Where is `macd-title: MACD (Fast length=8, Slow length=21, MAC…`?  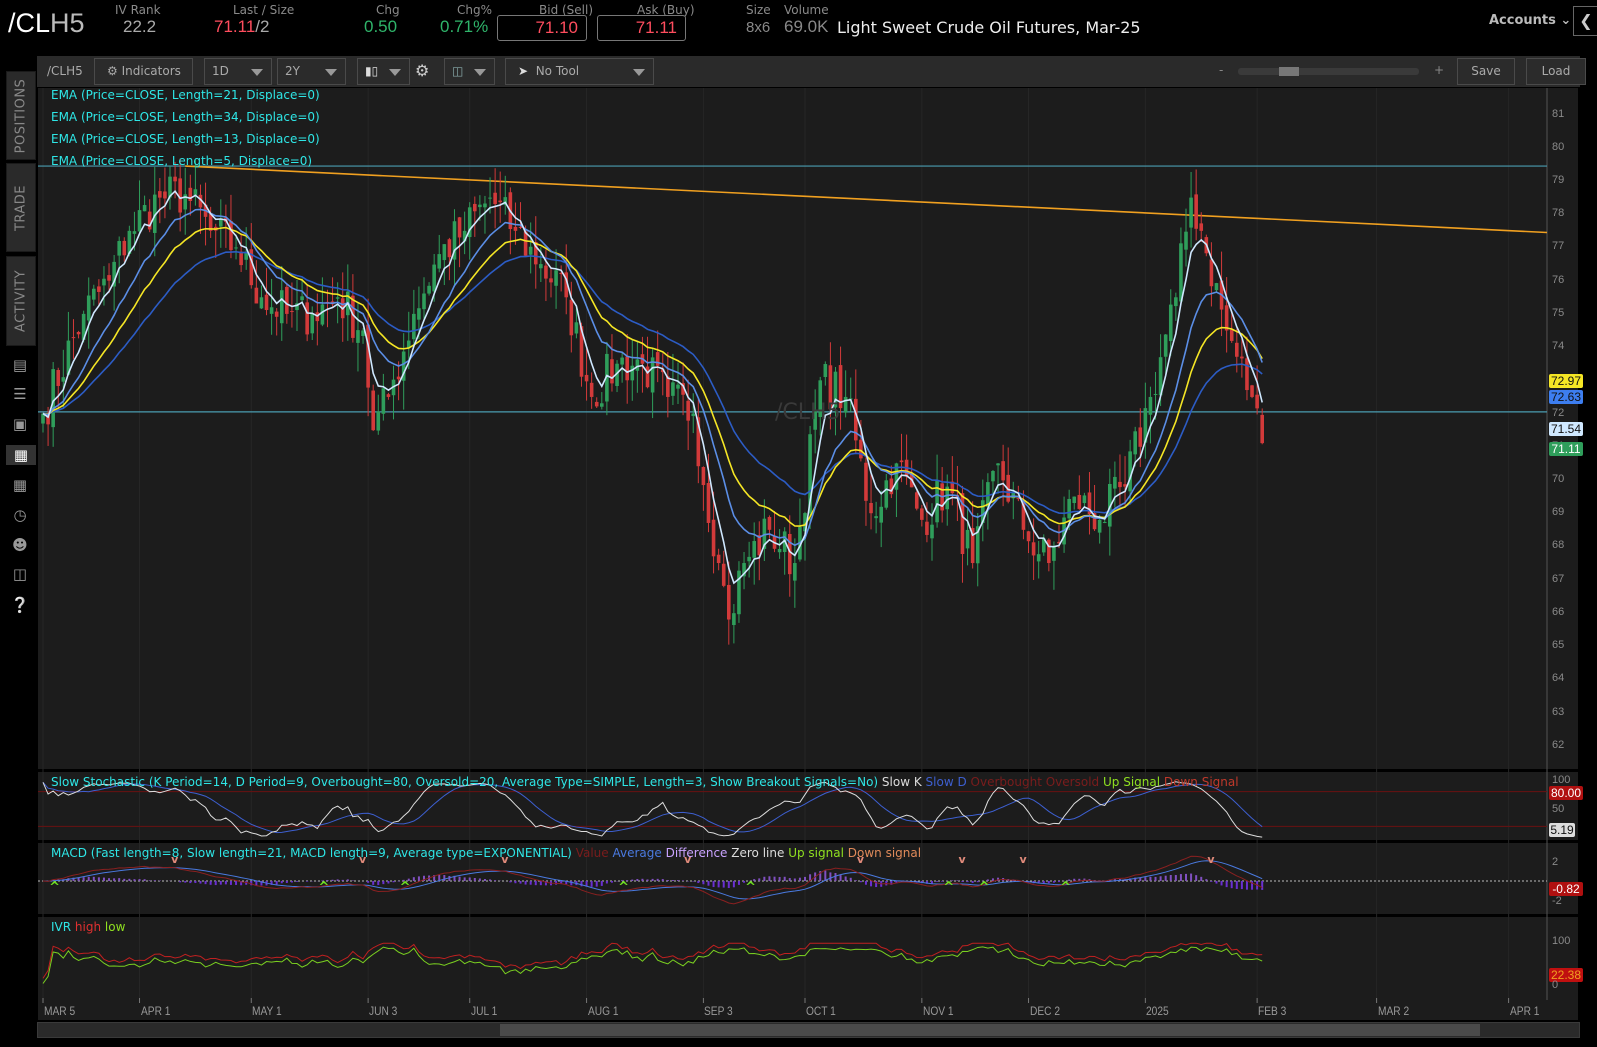 macd-title: MACD (Fast length=8, Slow length=21, MAC… is located at coordinates (486, 853).